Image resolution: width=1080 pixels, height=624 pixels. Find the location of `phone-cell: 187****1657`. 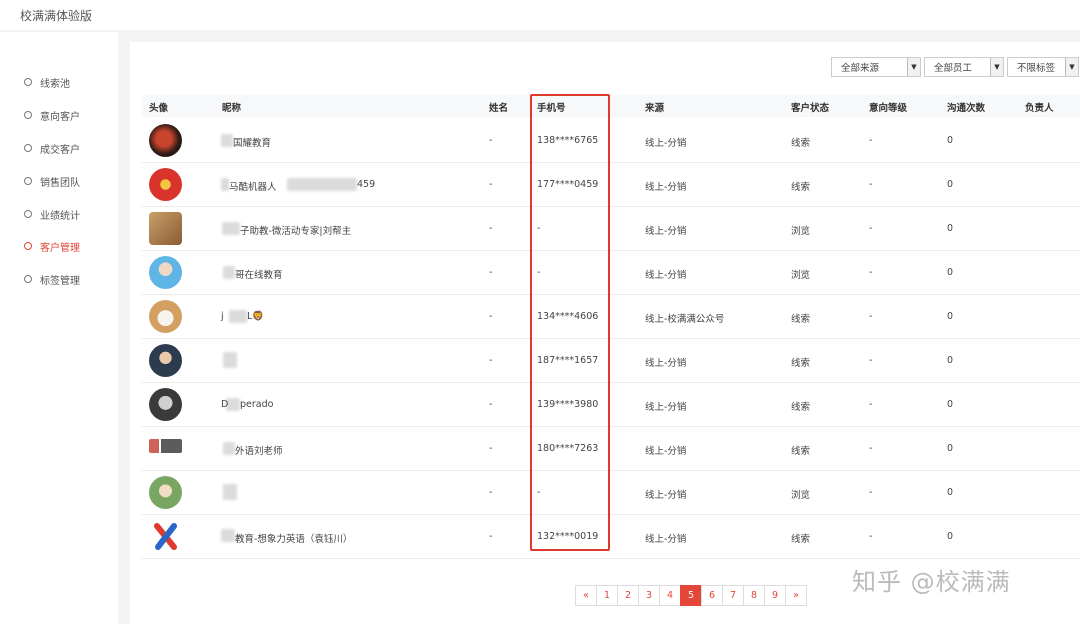

phone-cell: 187****1657 is located at coordinates (568, 360).